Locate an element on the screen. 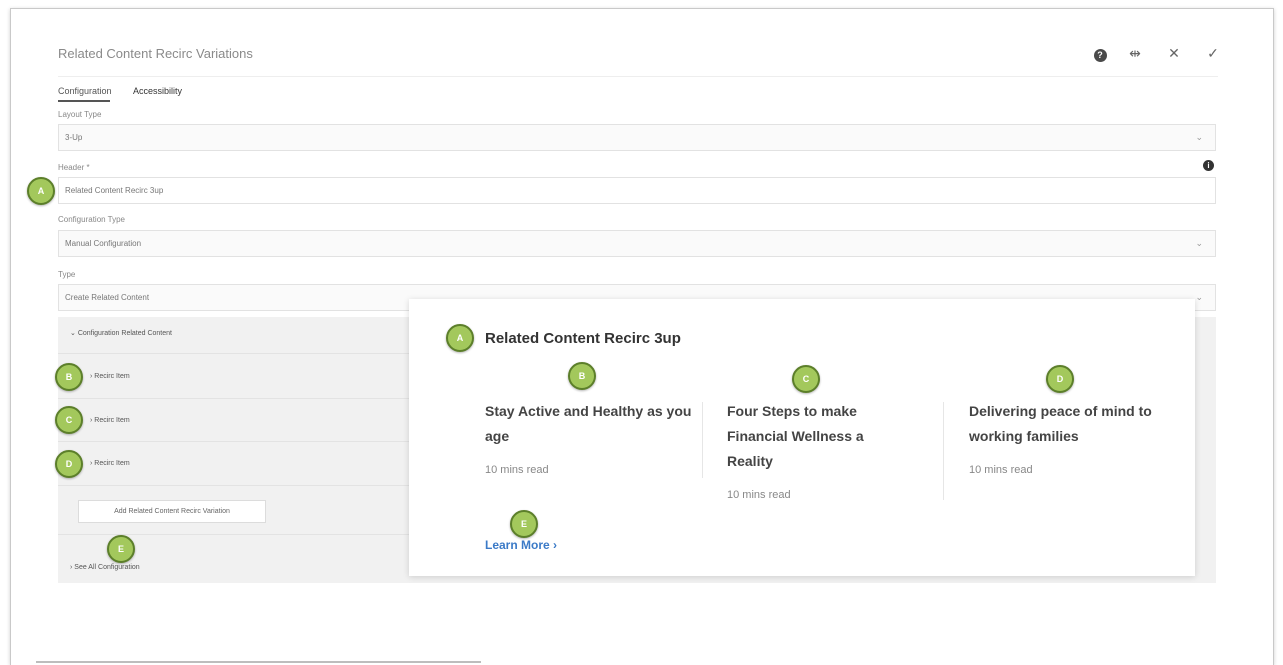 This screenshot has height=665, width=1283. close-icon: ✕ is located at coordinates (1174, 53).